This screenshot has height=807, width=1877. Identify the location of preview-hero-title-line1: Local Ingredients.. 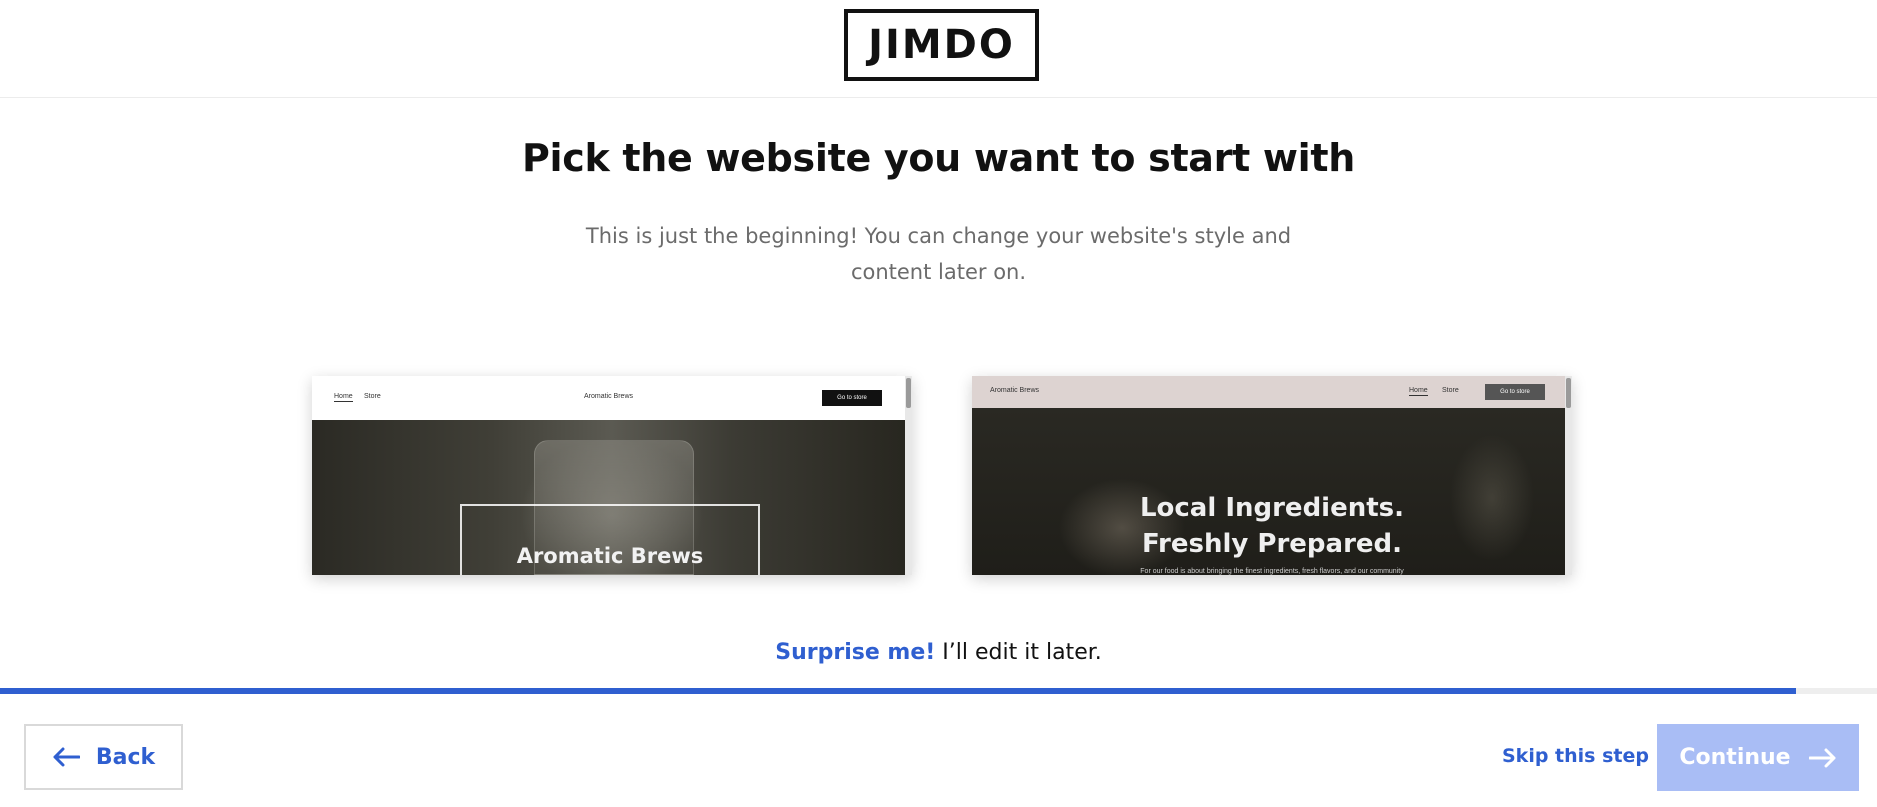
(1272, 508).